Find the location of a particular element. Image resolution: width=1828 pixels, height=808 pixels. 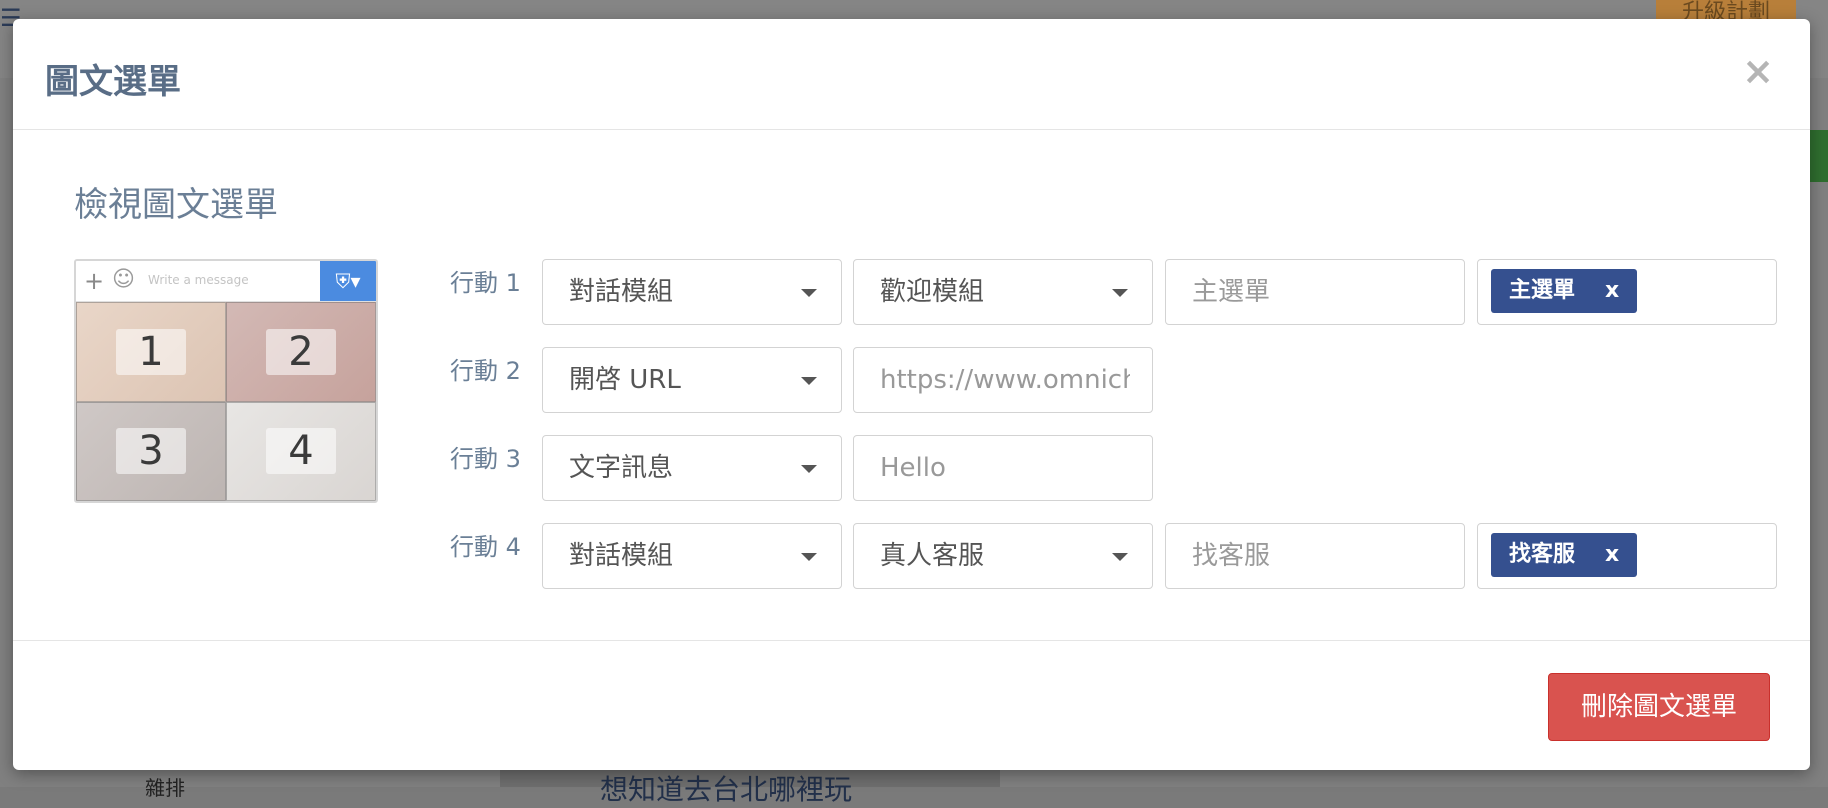

preview-cell-2: 2 is located at coordinates (301, 352).